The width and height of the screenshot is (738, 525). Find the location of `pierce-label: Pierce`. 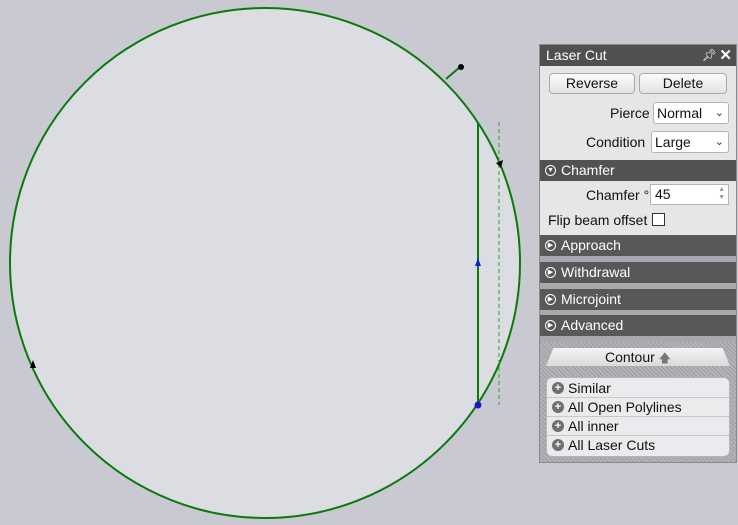

pierce-label: Pierce is located at coordinates (630, 113).